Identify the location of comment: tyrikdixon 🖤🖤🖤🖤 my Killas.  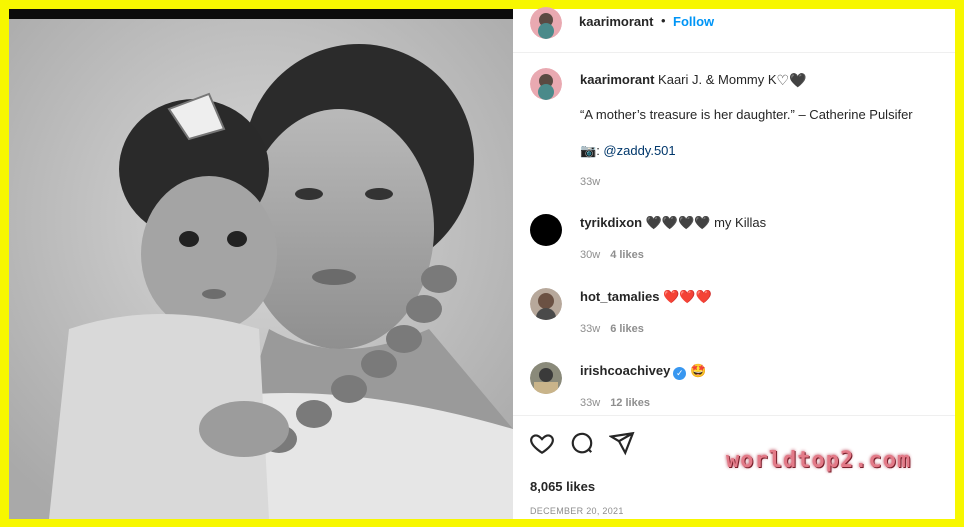
(673, 223).